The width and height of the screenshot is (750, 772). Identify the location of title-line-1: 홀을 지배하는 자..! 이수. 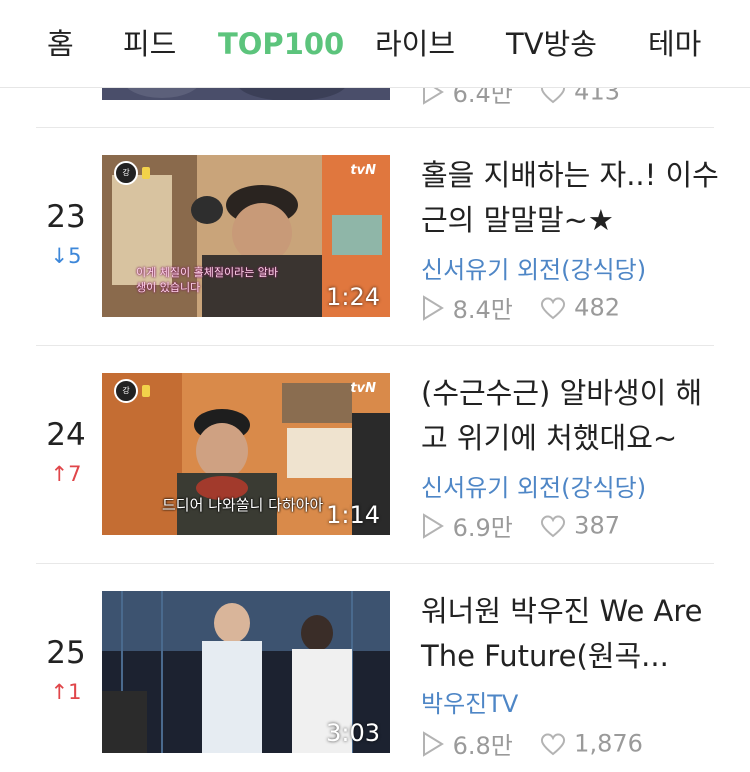
(570, 175).